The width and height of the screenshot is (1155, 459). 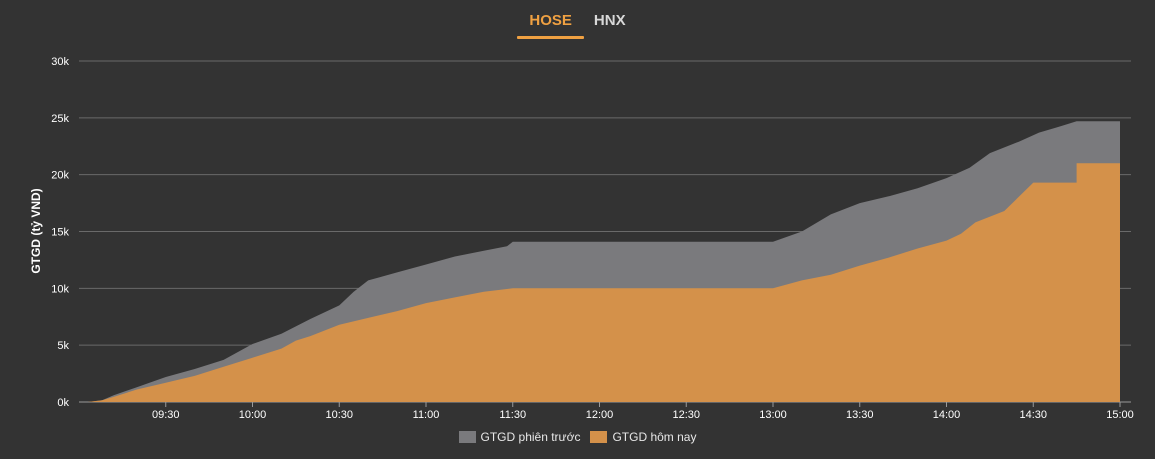 I want to click on y-axis-label: GTGD (tỷ VND), so click(x=36, y=230).